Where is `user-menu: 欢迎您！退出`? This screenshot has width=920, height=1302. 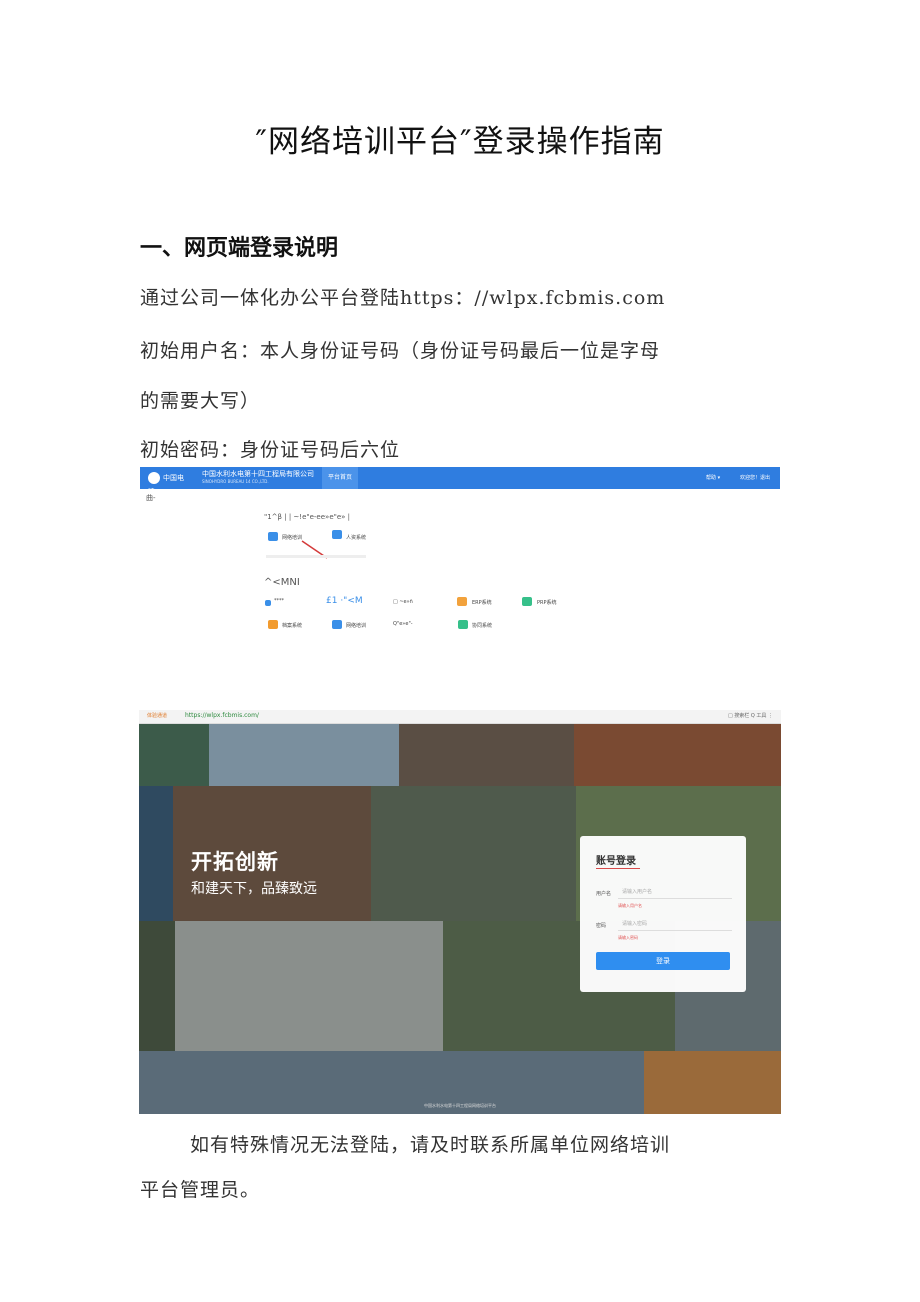 user-menu: 欢迎您！退出 is located at coordinates (755, 478).